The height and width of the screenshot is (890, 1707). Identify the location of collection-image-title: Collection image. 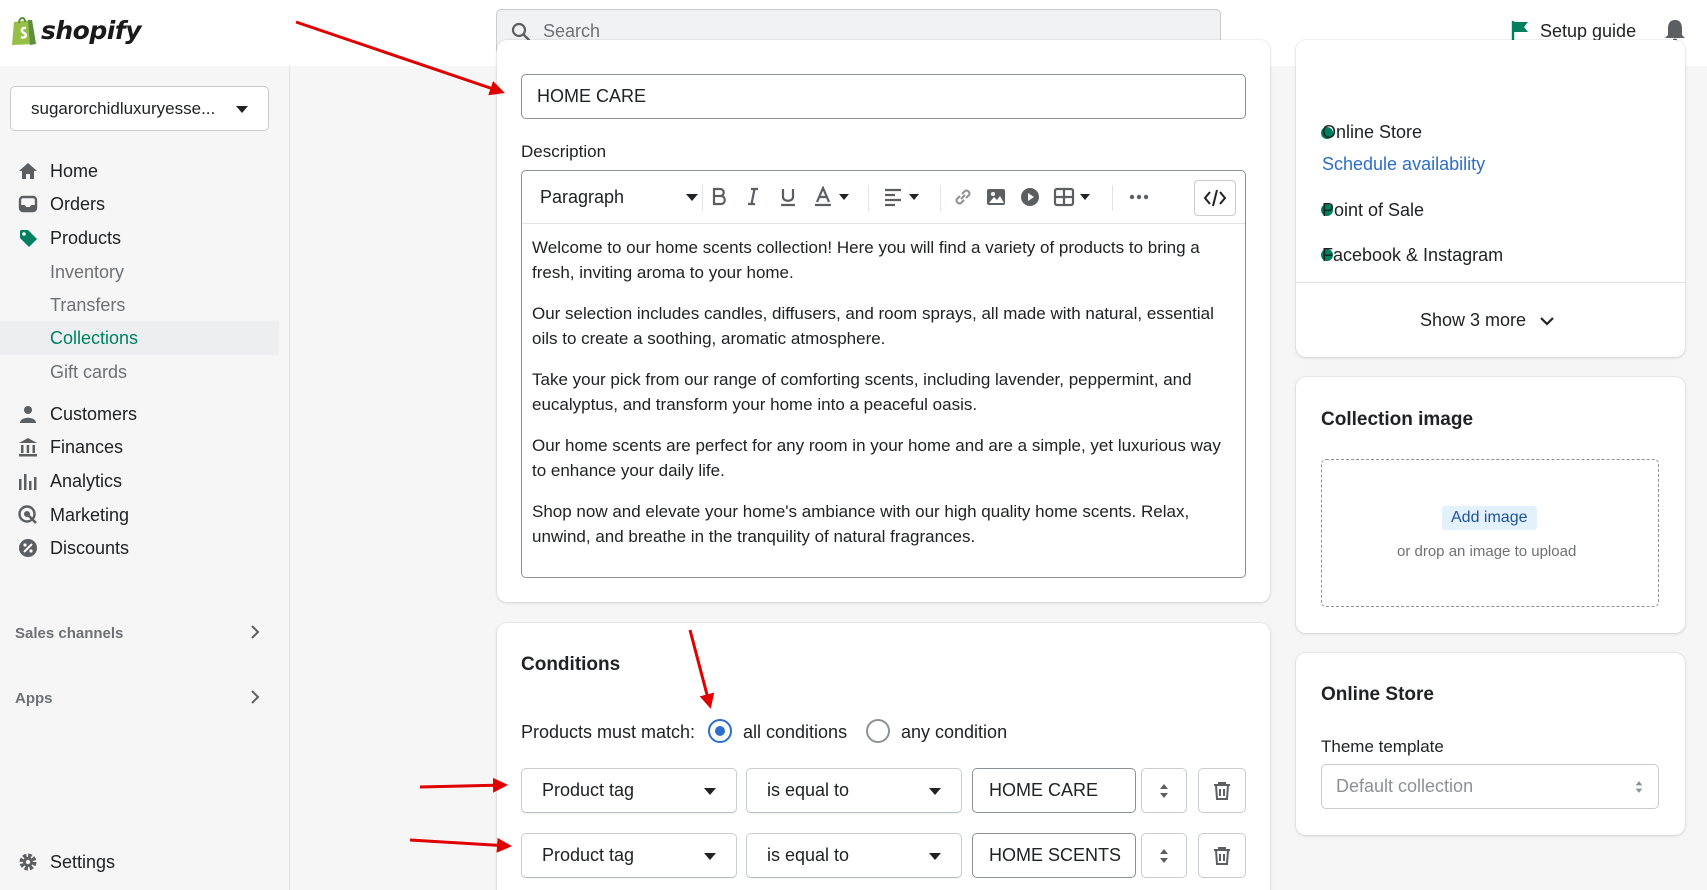
(1397, 419).